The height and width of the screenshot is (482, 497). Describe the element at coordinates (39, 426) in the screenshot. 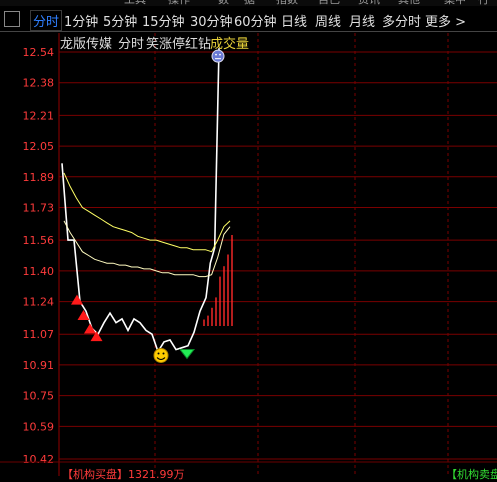

I see `y-tick-label: 10.59` at that location.